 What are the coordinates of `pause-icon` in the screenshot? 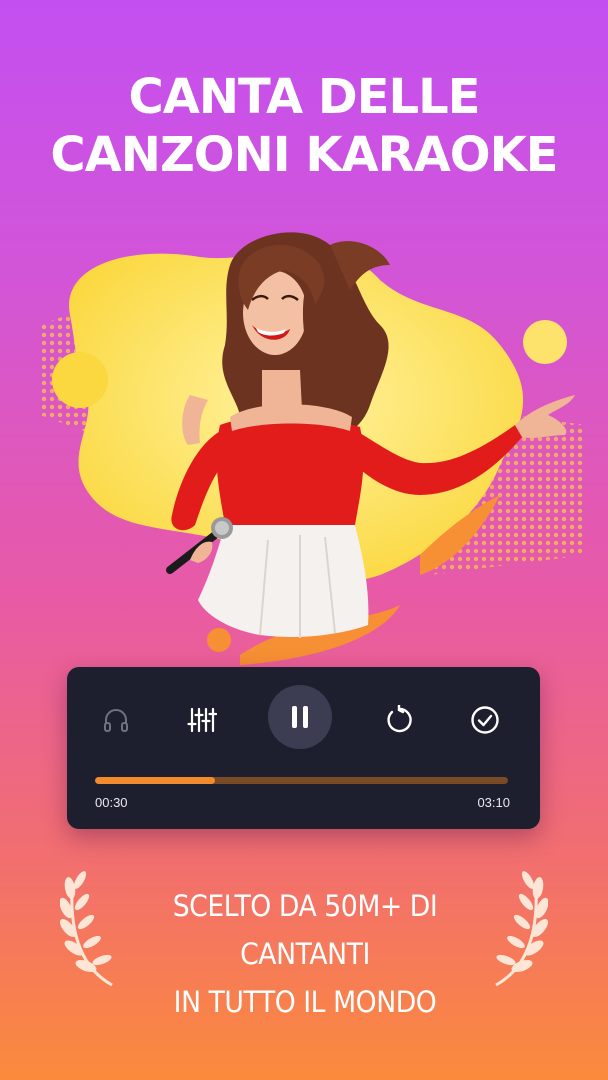 It's located at (300, 717).